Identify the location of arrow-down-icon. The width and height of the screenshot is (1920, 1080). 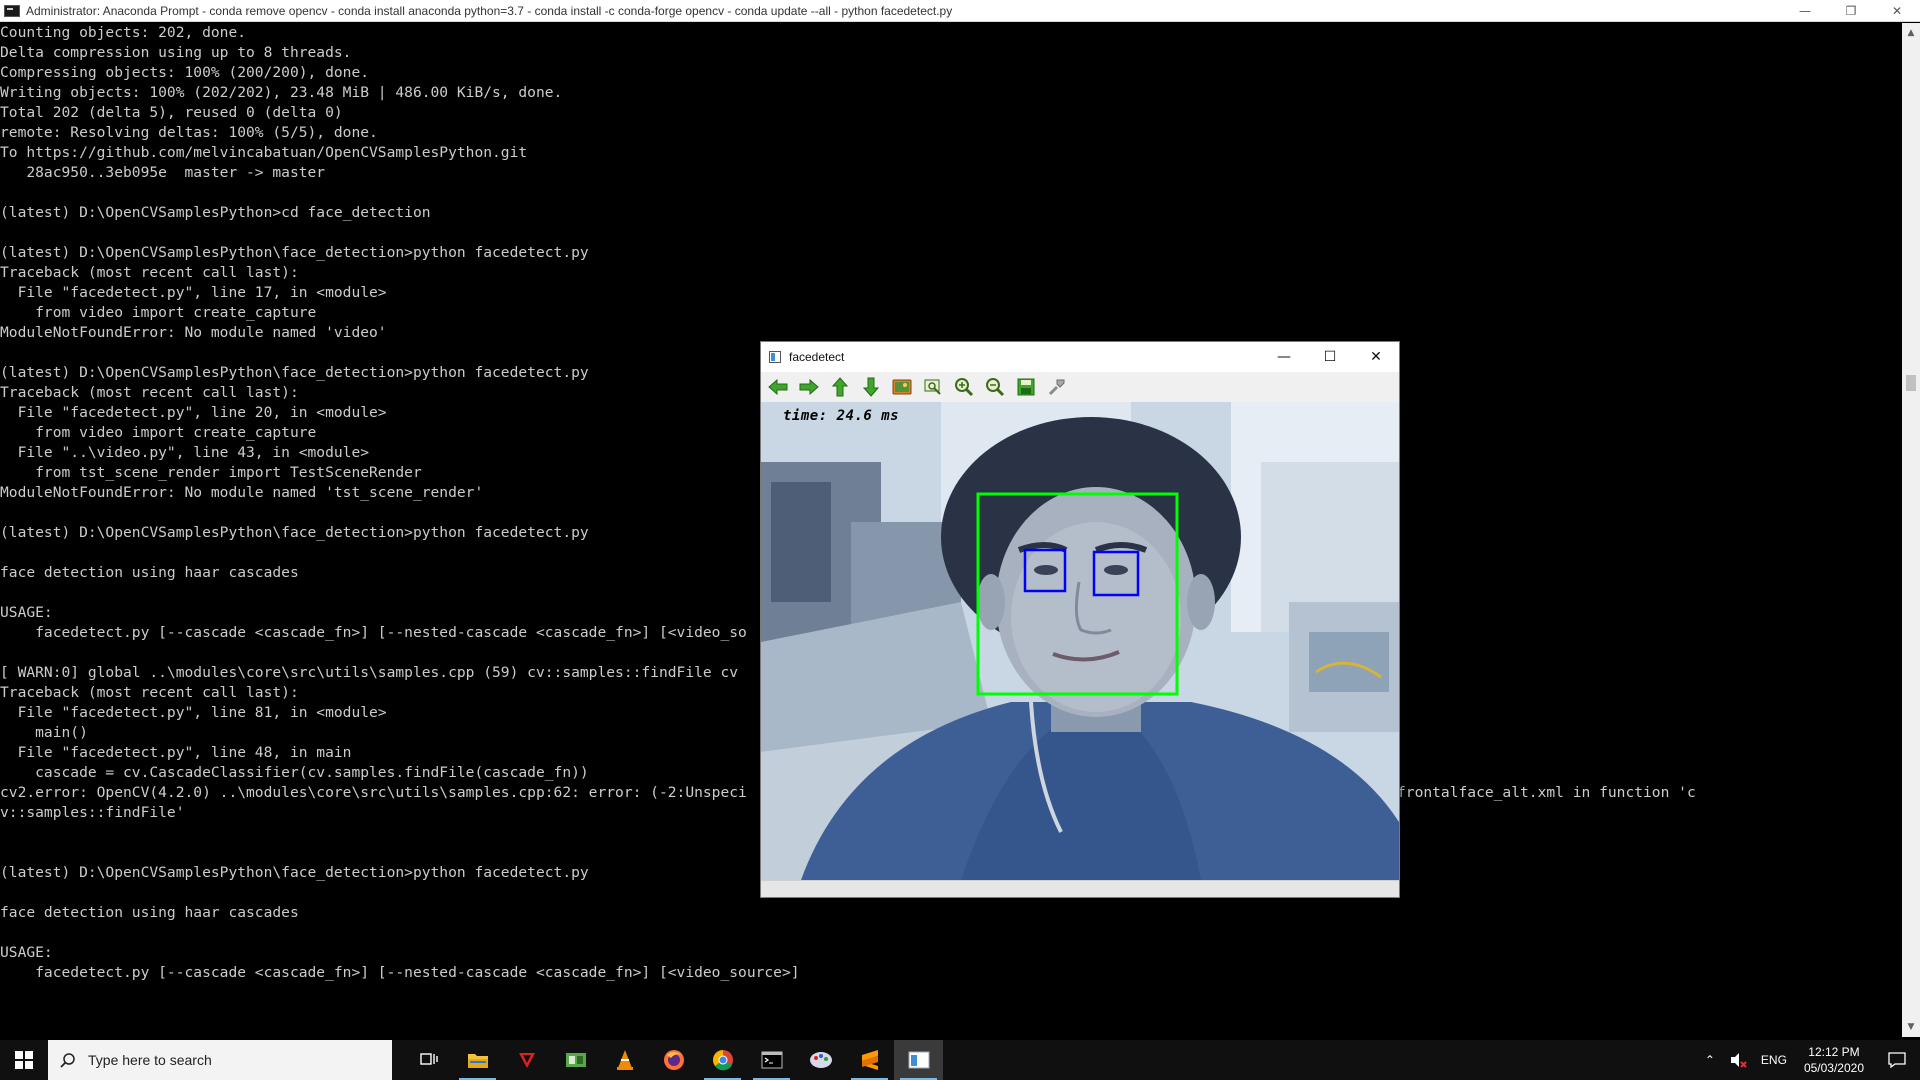
(871, 387).